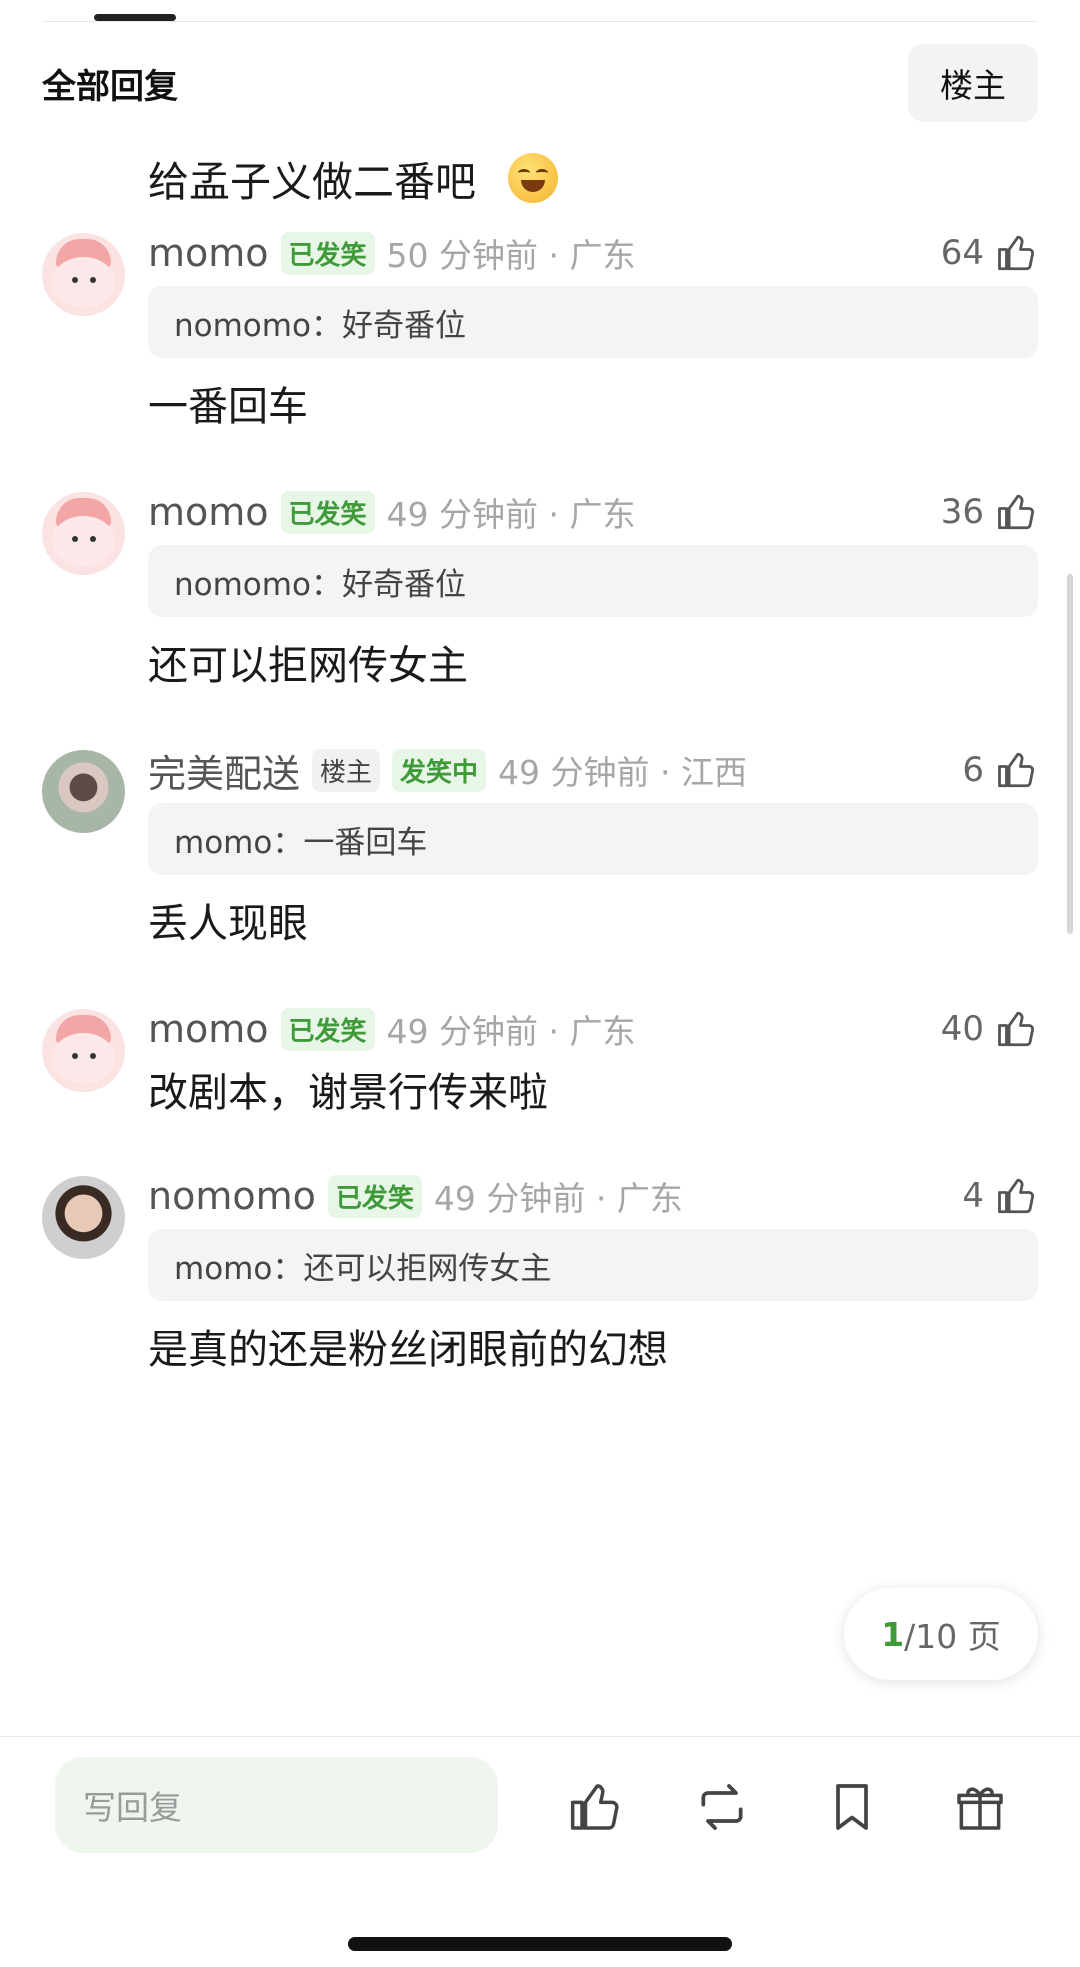  What do you see at coordinates (1070, 754) in the screenshot?
I see `scrollbar` at bounding box center [1070, 754].